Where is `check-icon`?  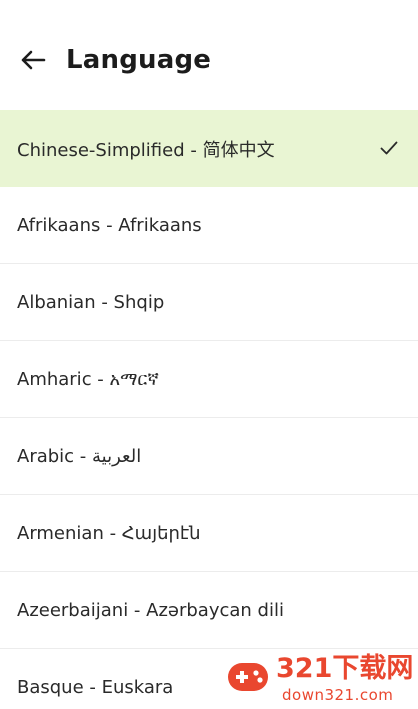 check-icon is located at coordinates (389, 148).